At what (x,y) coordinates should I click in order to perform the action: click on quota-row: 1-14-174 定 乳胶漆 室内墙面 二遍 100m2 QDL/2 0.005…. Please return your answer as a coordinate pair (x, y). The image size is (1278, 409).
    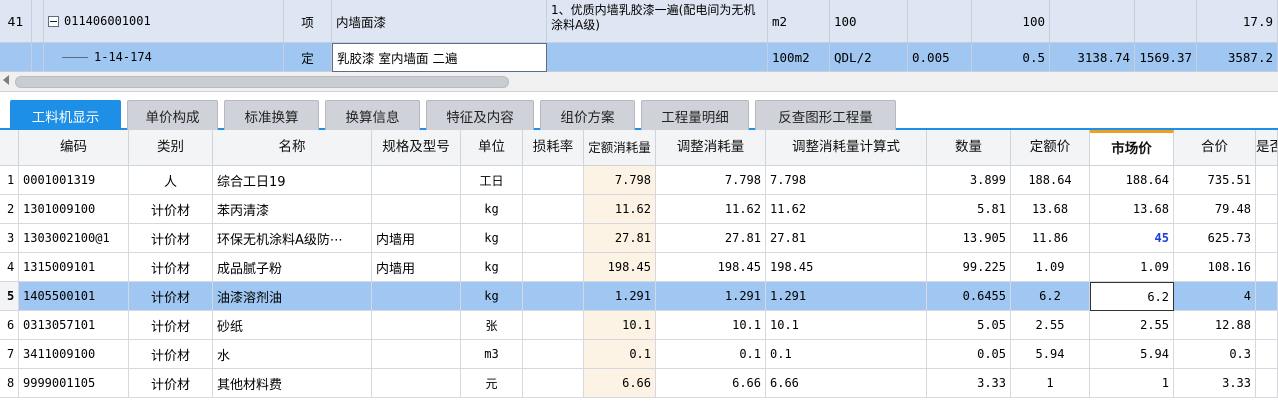
    Looking at the image, I should click on (639, 57).